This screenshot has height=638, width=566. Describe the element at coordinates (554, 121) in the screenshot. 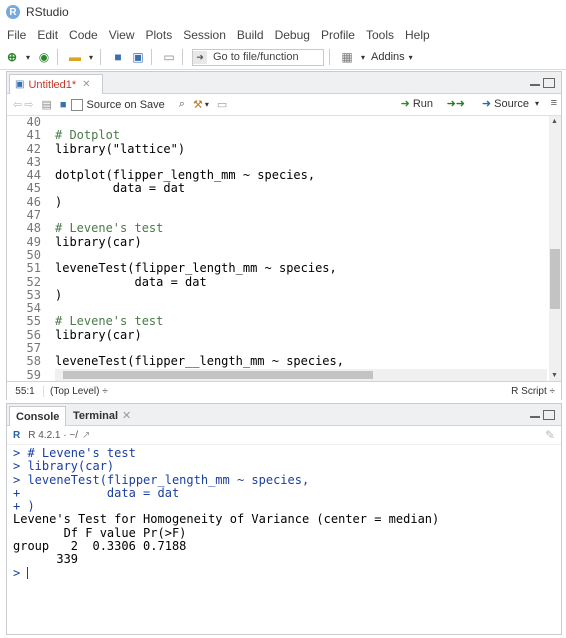

I see `scroll-up-icon: ▲` at that location.